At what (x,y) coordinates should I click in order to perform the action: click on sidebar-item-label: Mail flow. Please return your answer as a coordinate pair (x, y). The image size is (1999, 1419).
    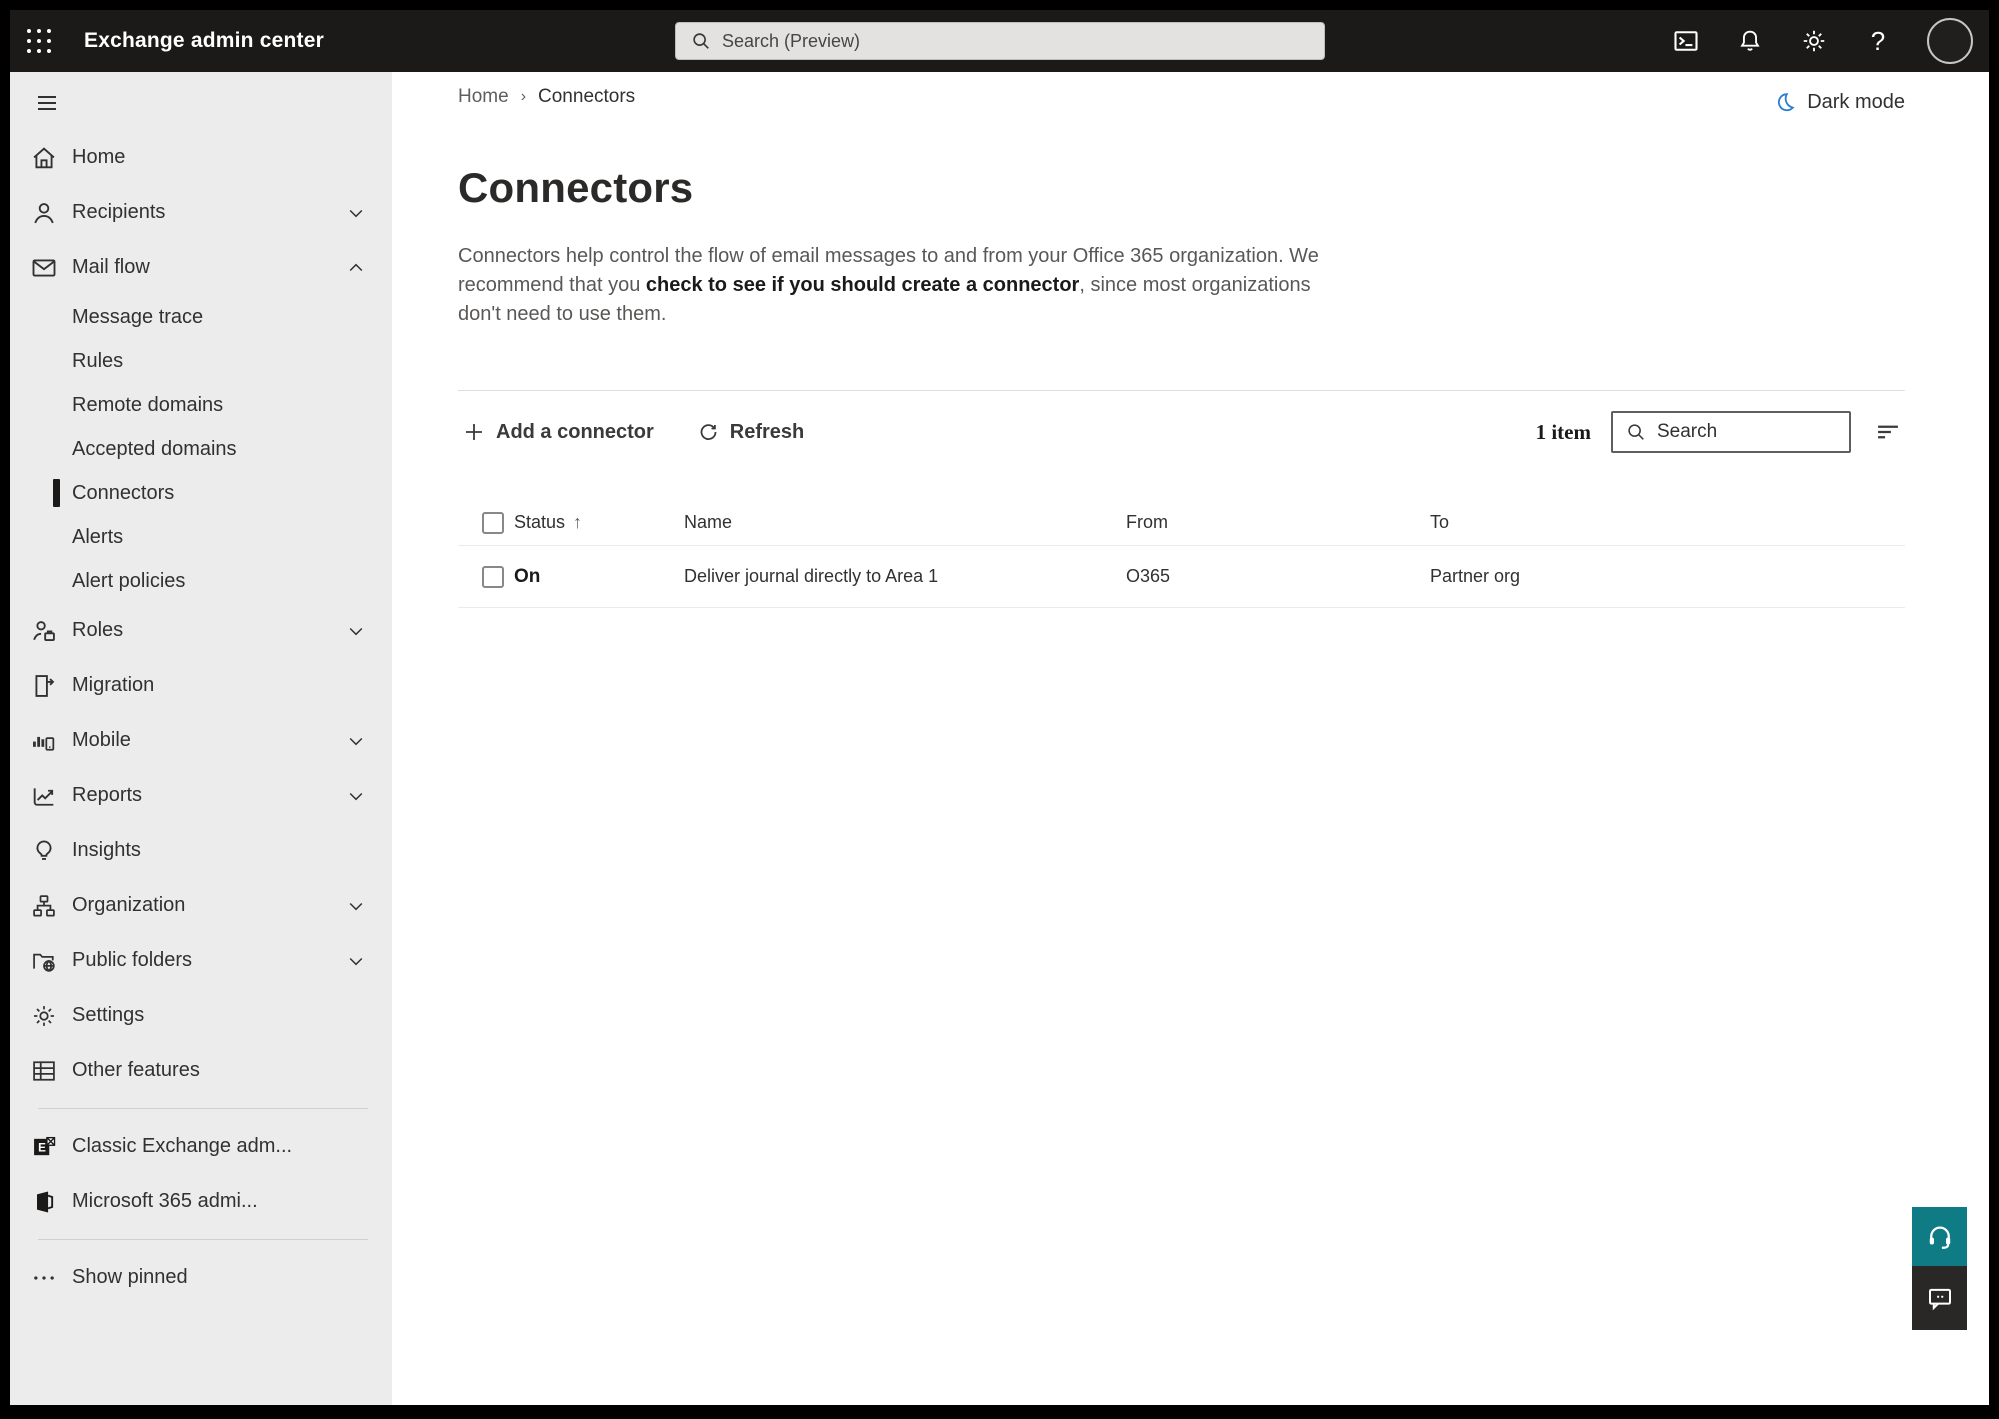
    Looking at the image, I should click on (111, 267).